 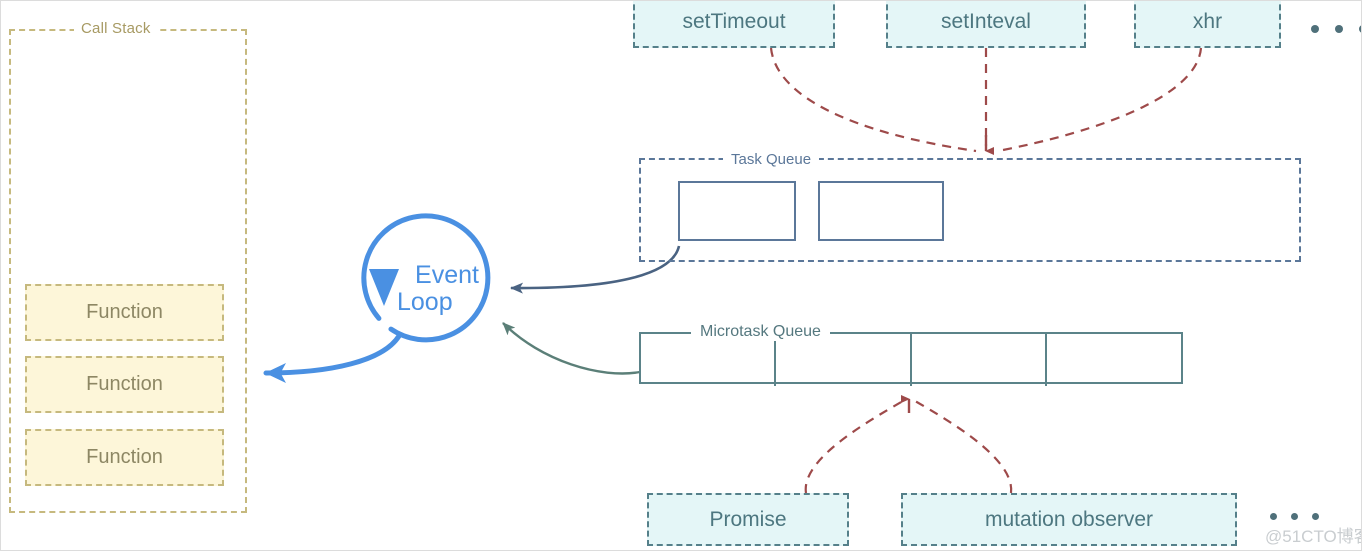 What do you see at coordinates (332, 358) in the screenshot?
I see `arrow-eventloop-to-callstack` at bounding box center [332, 358].